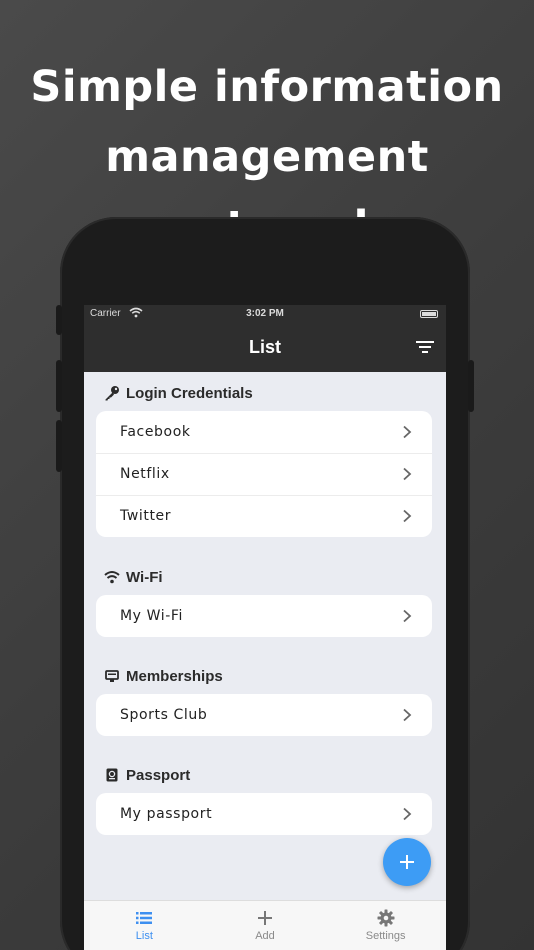 The width and height of the screenshot is (534, 950). I want to click on section-title: Memberships, so click(174, 676).